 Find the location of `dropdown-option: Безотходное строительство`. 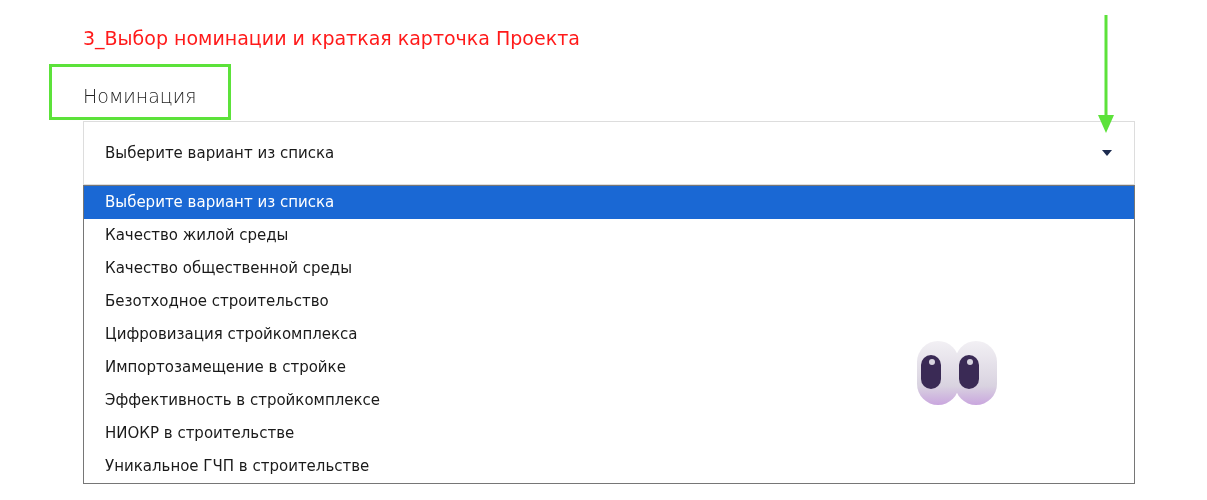

dropdown-option: Безотходное строительство is located at coordinates (609, 301).